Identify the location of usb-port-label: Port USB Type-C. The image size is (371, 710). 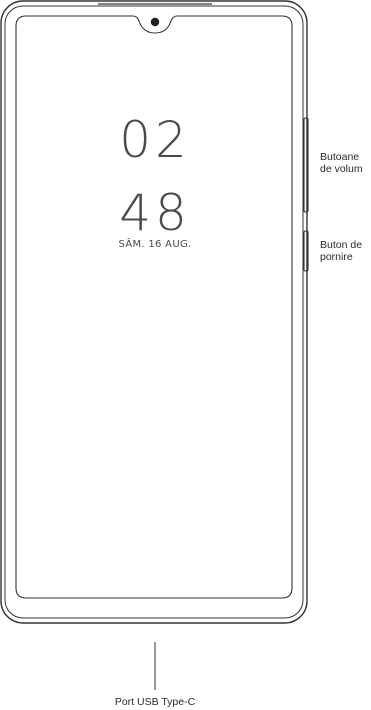
(155, 702).